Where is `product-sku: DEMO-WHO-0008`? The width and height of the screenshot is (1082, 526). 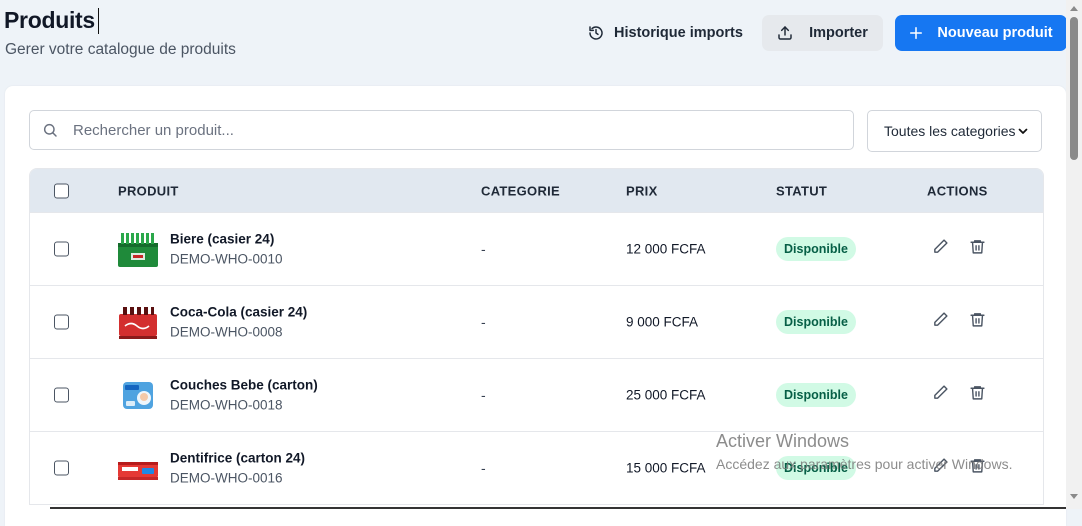
product-sku: DEMO-WHO-0008 is located at coordinates (226, 332).